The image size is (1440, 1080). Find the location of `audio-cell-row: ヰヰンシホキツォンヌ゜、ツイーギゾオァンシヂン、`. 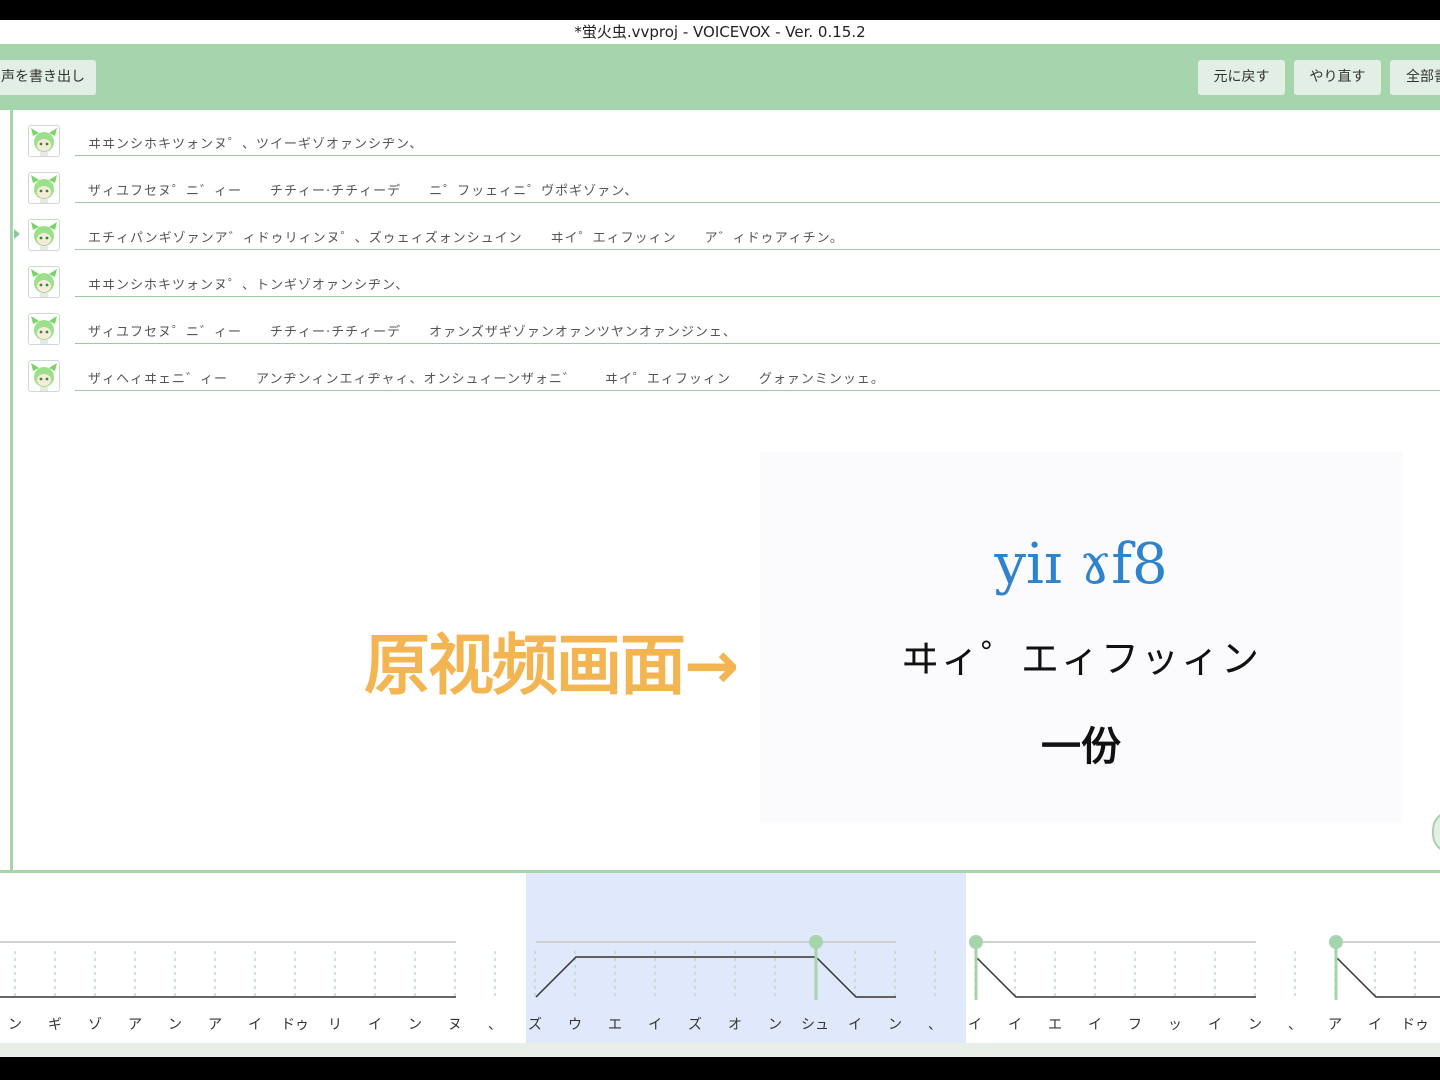

audio-cell-row: ヰヰンシホキツォンヌ゜、ツイーギゾオァンシヂン、 is located at coordinates (720, 148).